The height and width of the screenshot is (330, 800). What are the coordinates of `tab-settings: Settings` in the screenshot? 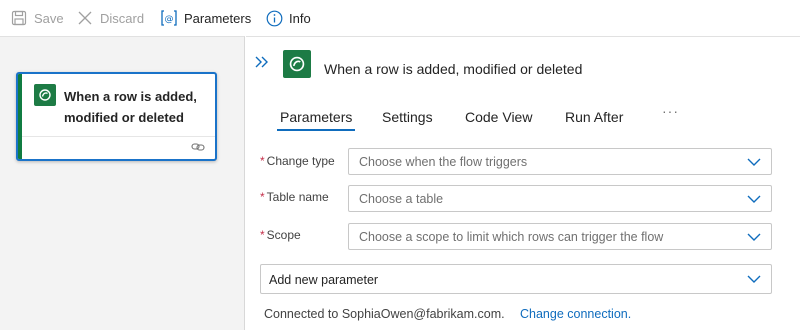 It's located at (407, 117).